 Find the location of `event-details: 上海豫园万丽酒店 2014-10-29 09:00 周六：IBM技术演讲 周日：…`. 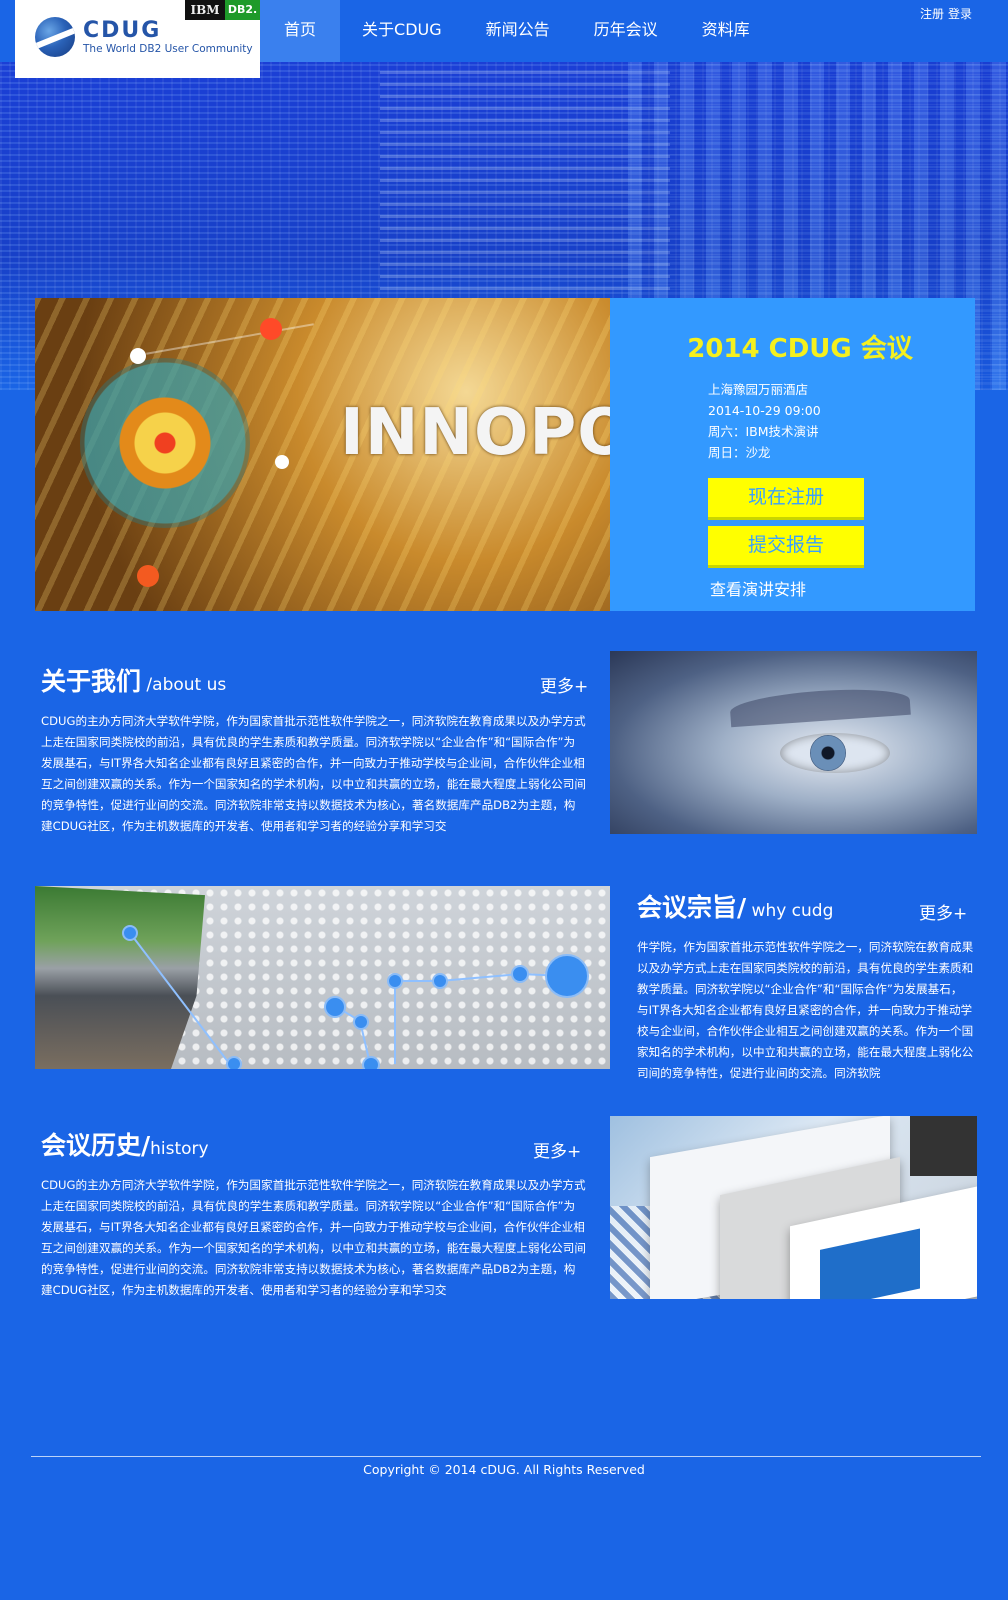

event-details: 上海豫园万丽酒店 2014-10-29 09:00 周六：IBM技术演讲 周日：… is located at coordinates (764, 421).